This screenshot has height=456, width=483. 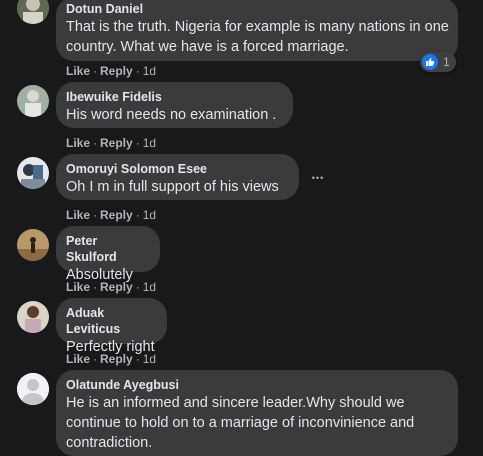 What do you see at coordinates (256, 9) in the screenshot?
I see `comment-author: Dotun Daniel` at bounding box center [256, 9].